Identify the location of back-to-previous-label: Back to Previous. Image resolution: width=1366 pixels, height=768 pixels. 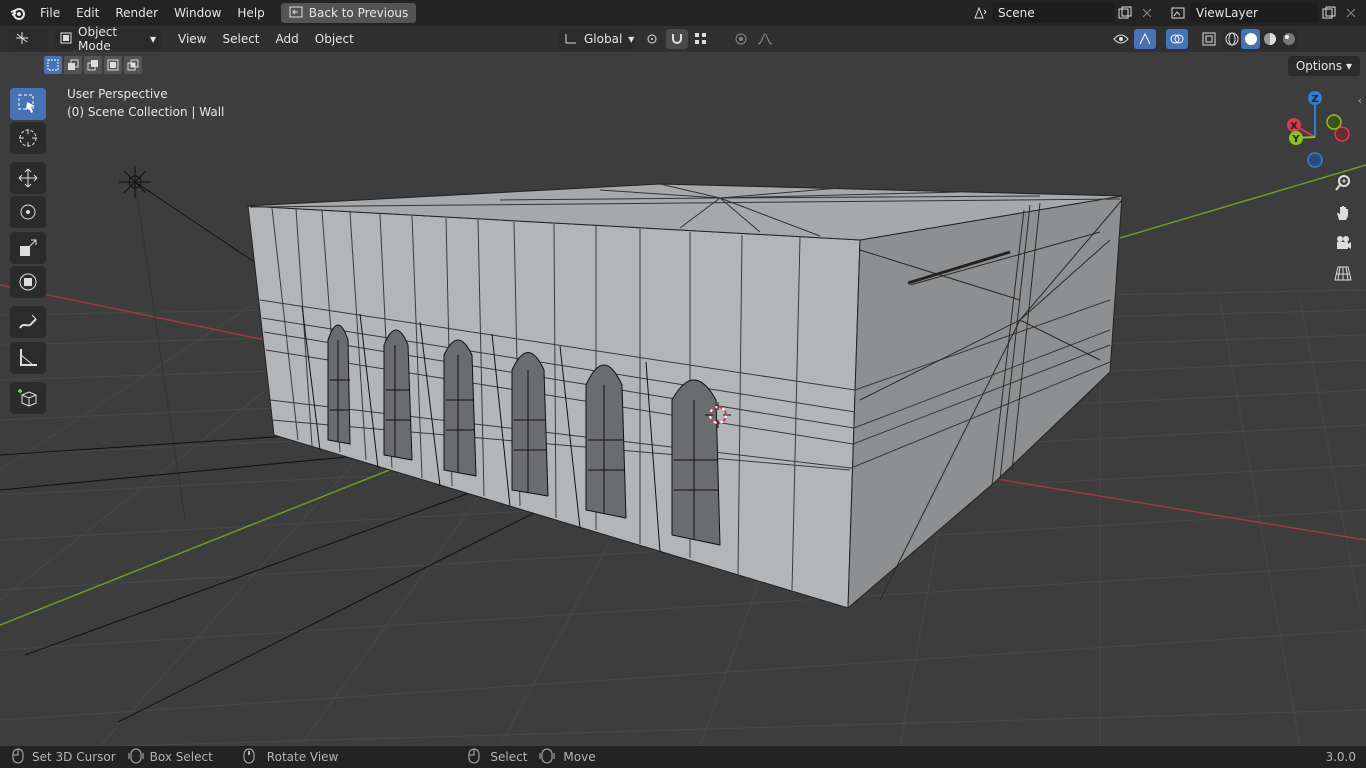
(358, 13).